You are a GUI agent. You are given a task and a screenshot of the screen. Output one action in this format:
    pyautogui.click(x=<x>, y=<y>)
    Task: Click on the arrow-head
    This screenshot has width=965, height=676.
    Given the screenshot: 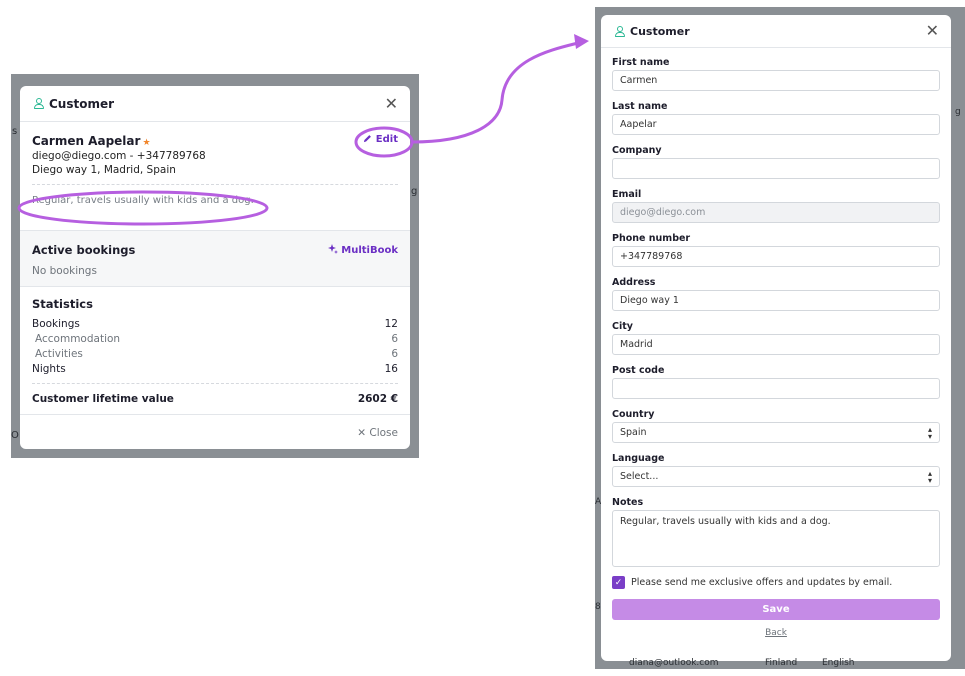 What is the action you would take?
    pyautogui.click(x=581, y=41)
    